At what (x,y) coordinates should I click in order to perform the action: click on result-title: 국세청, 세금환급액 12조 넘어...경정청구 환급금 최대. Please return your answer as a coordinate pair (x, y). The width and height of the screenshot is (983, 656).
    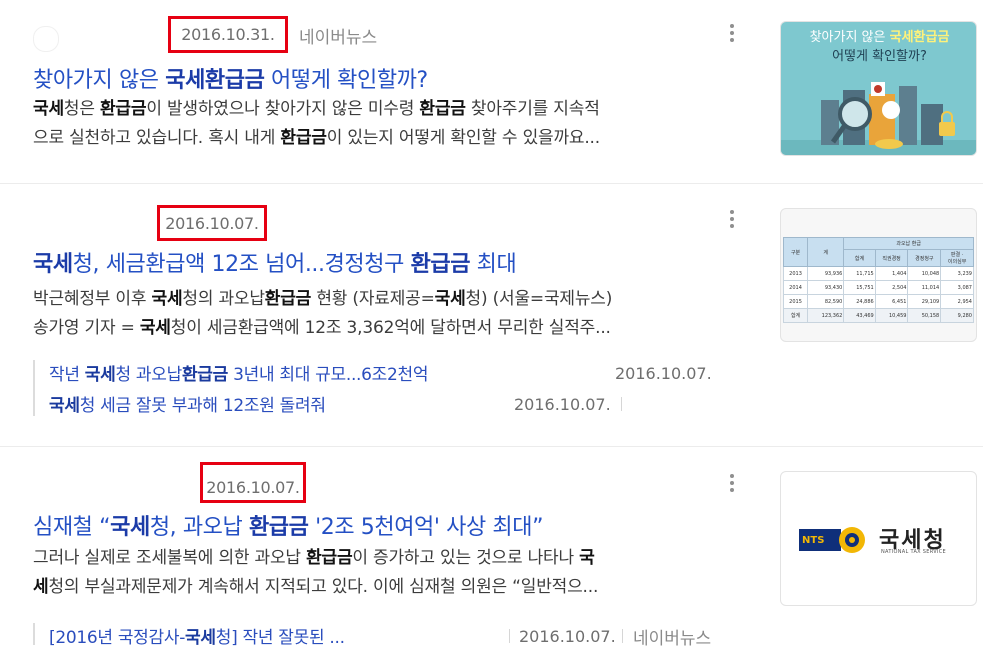
    Looking at the image, I should click on (275, 262).